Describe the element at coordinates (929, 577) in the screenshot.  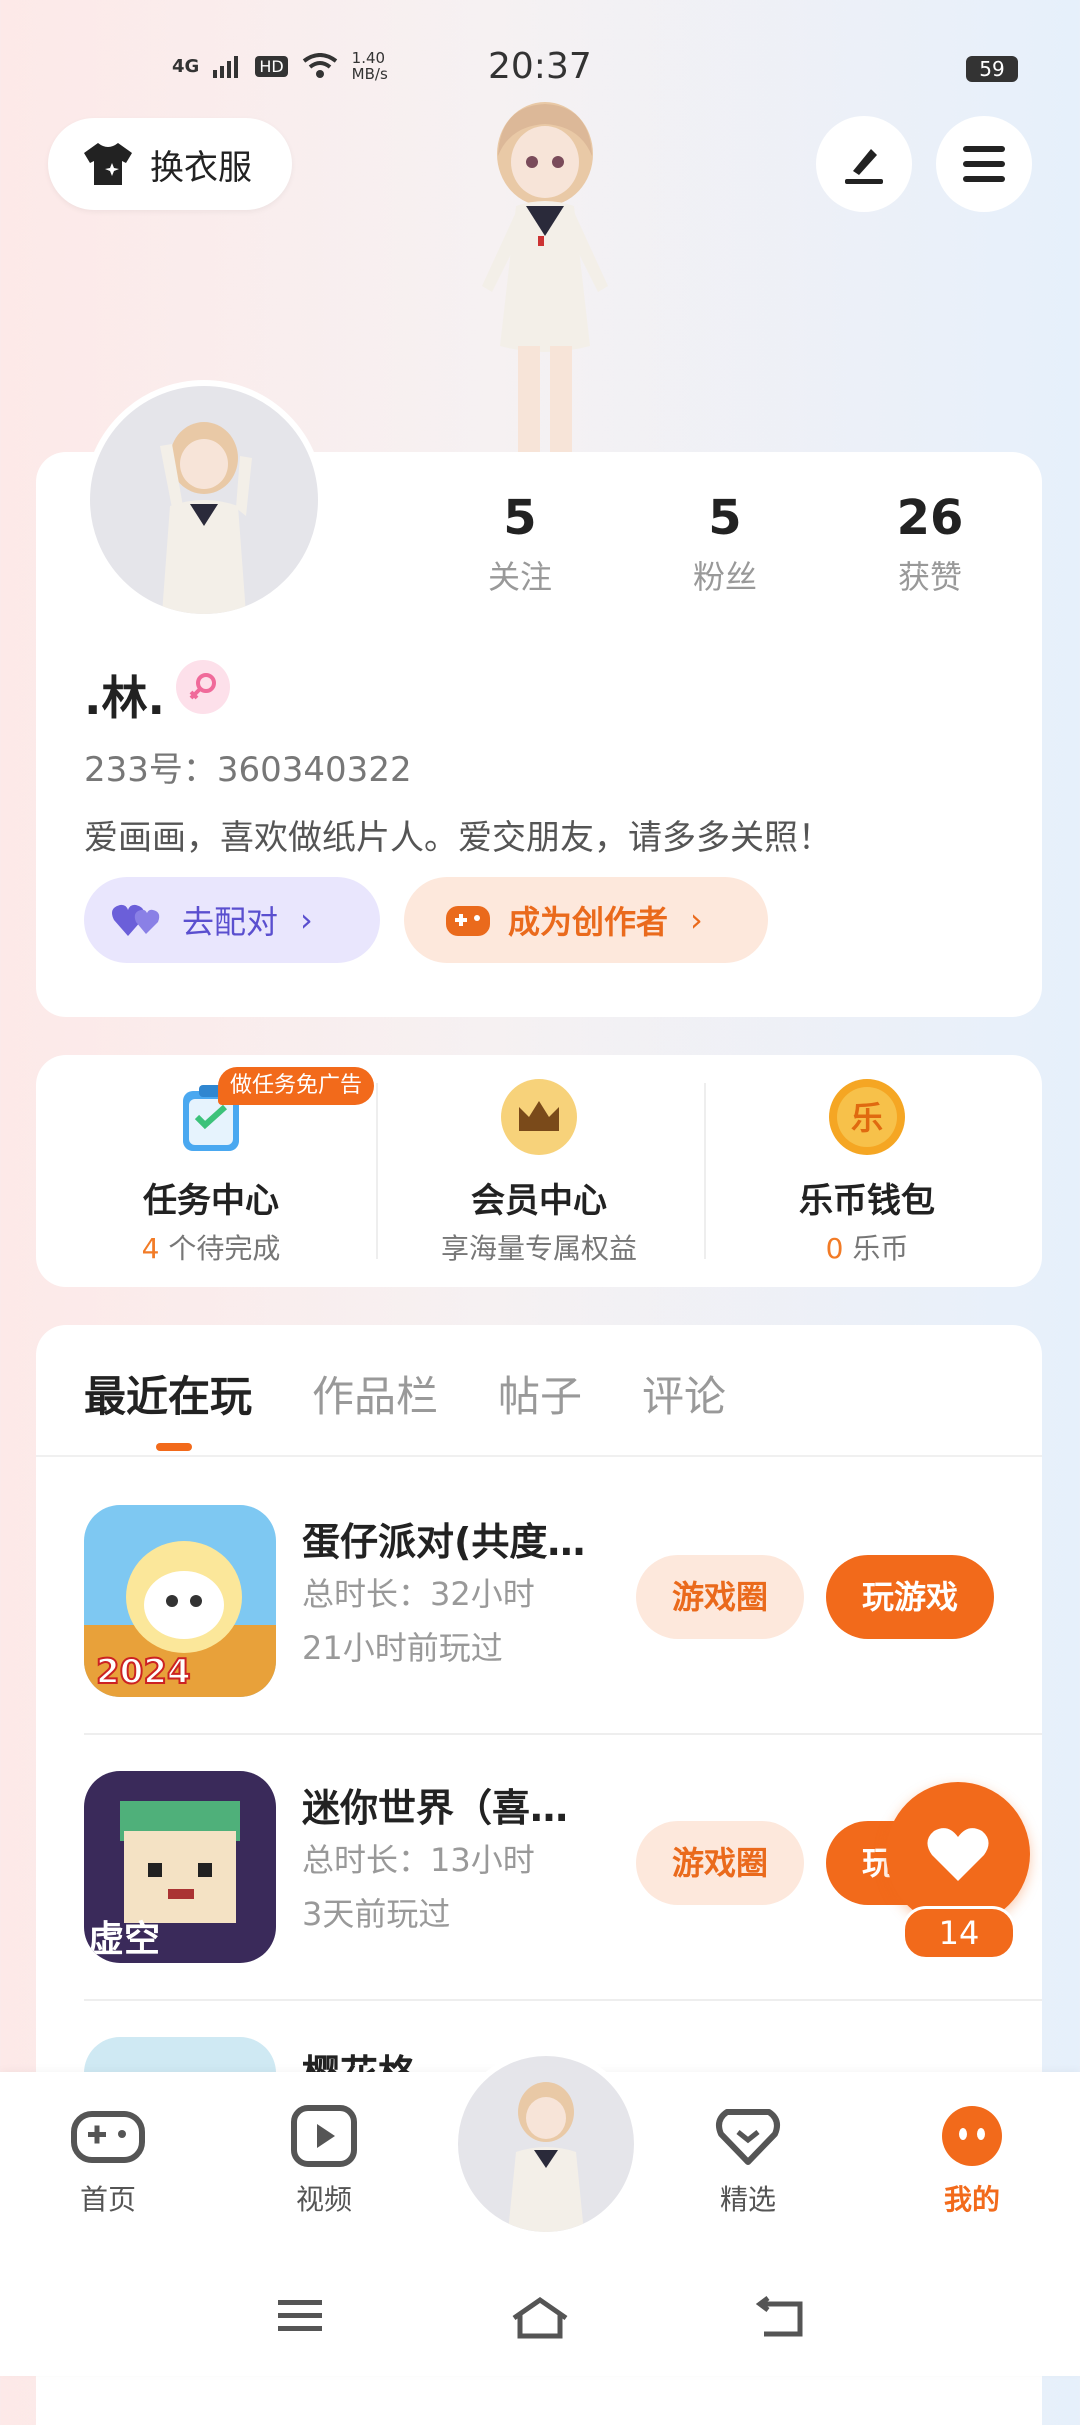
I see `stat-likes-label: 获赞` at that location.